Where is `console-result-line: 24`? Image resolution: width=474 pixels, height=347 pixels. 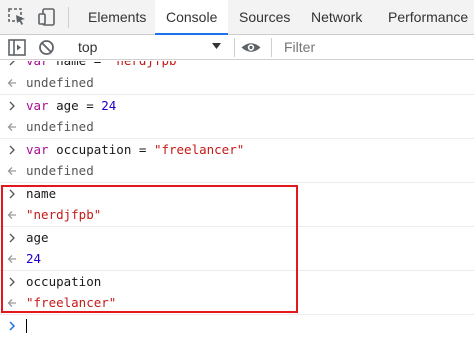 console-result-line: 24 is located at coordinates (237, 259).